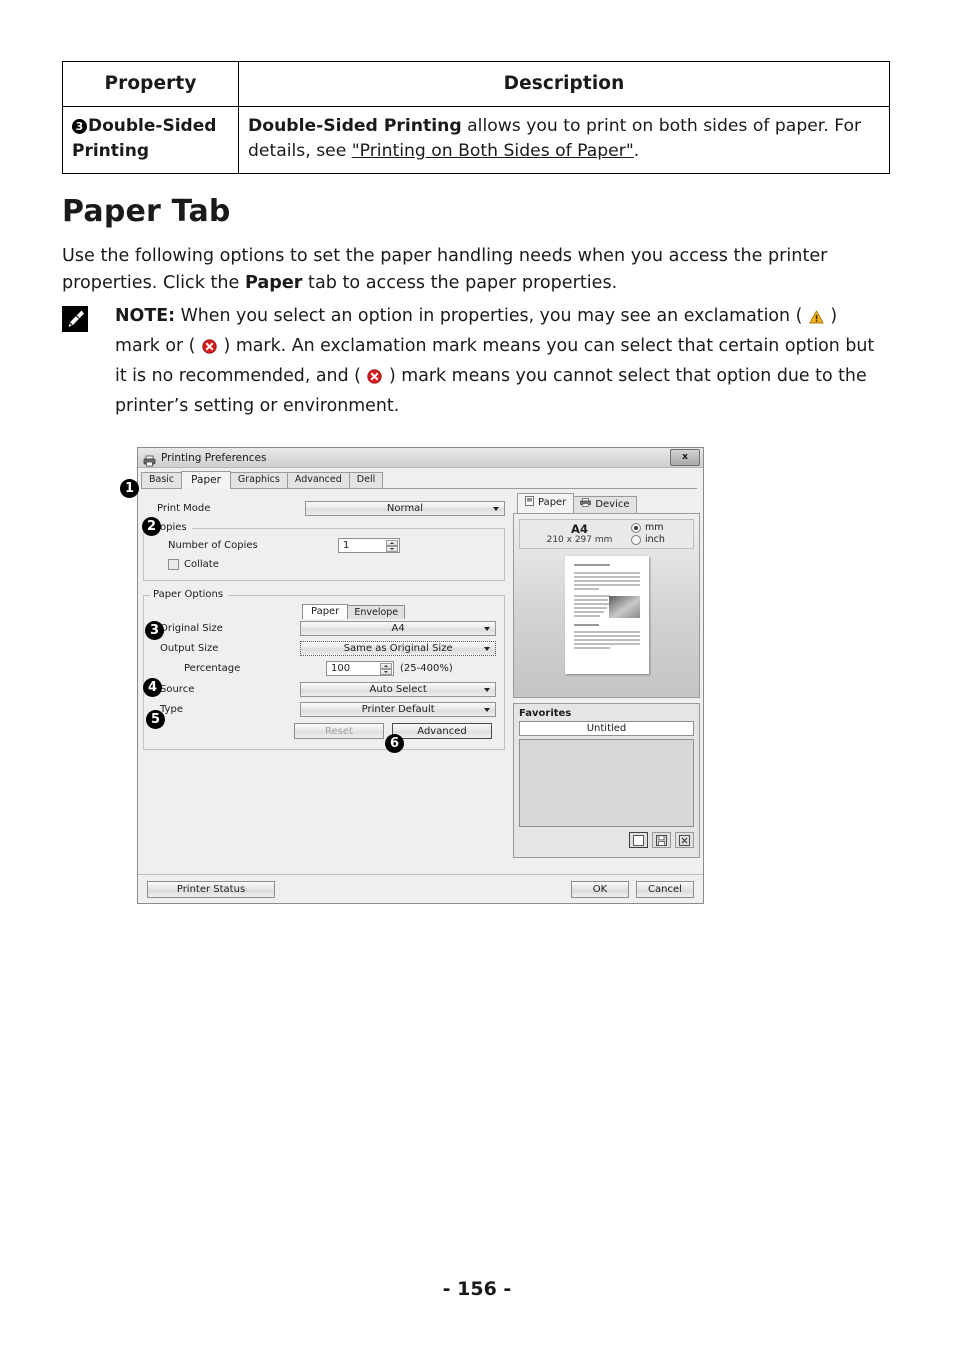  Describe the element at coordinates (369, 545) in the screenshot. I see `number-of-copies-stepper: 1` at that location.